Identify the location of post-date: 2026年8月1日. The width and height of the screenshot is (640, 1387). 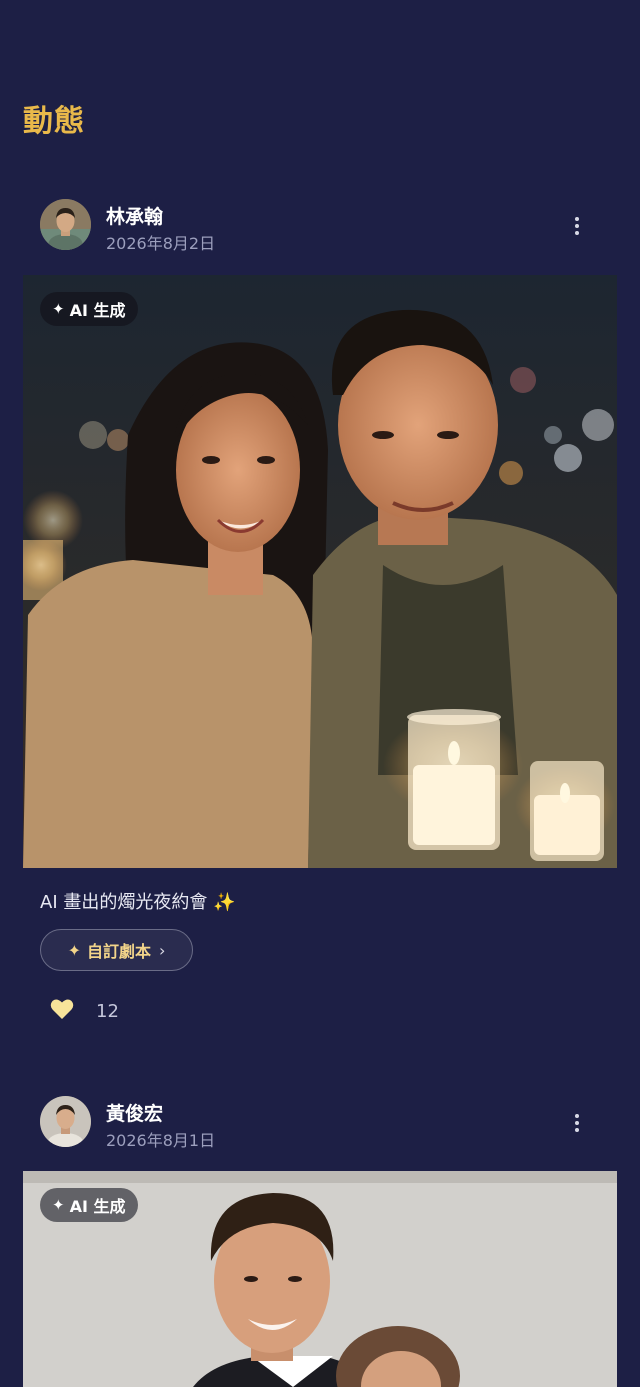
(161, 1140).